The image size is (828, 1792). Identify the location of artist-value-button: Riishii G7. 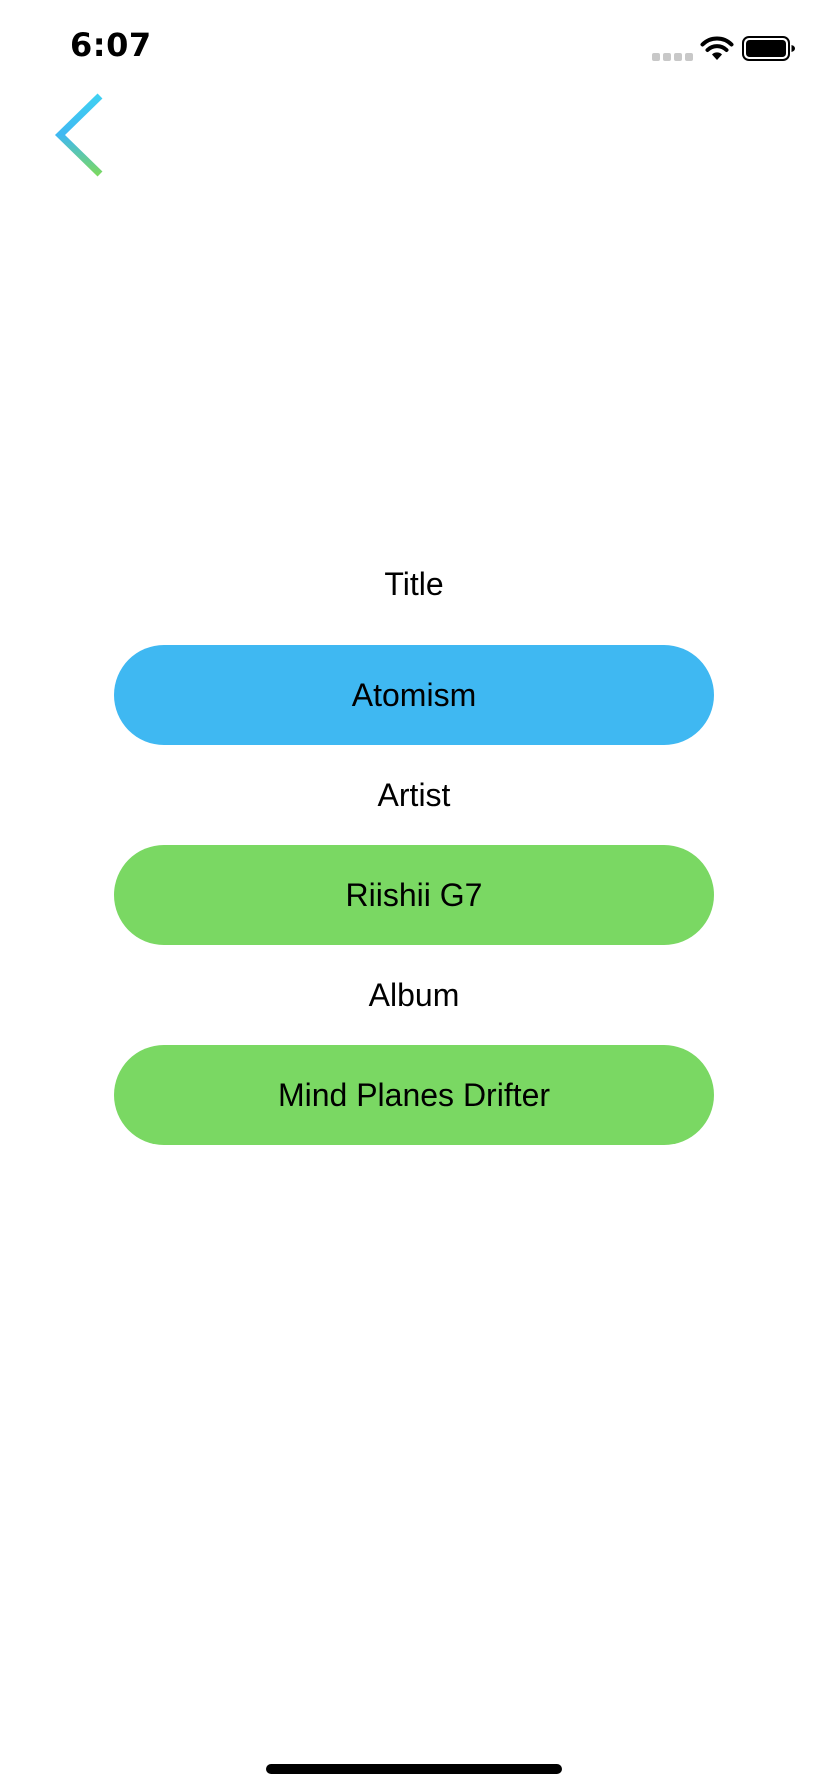
(414, 895).